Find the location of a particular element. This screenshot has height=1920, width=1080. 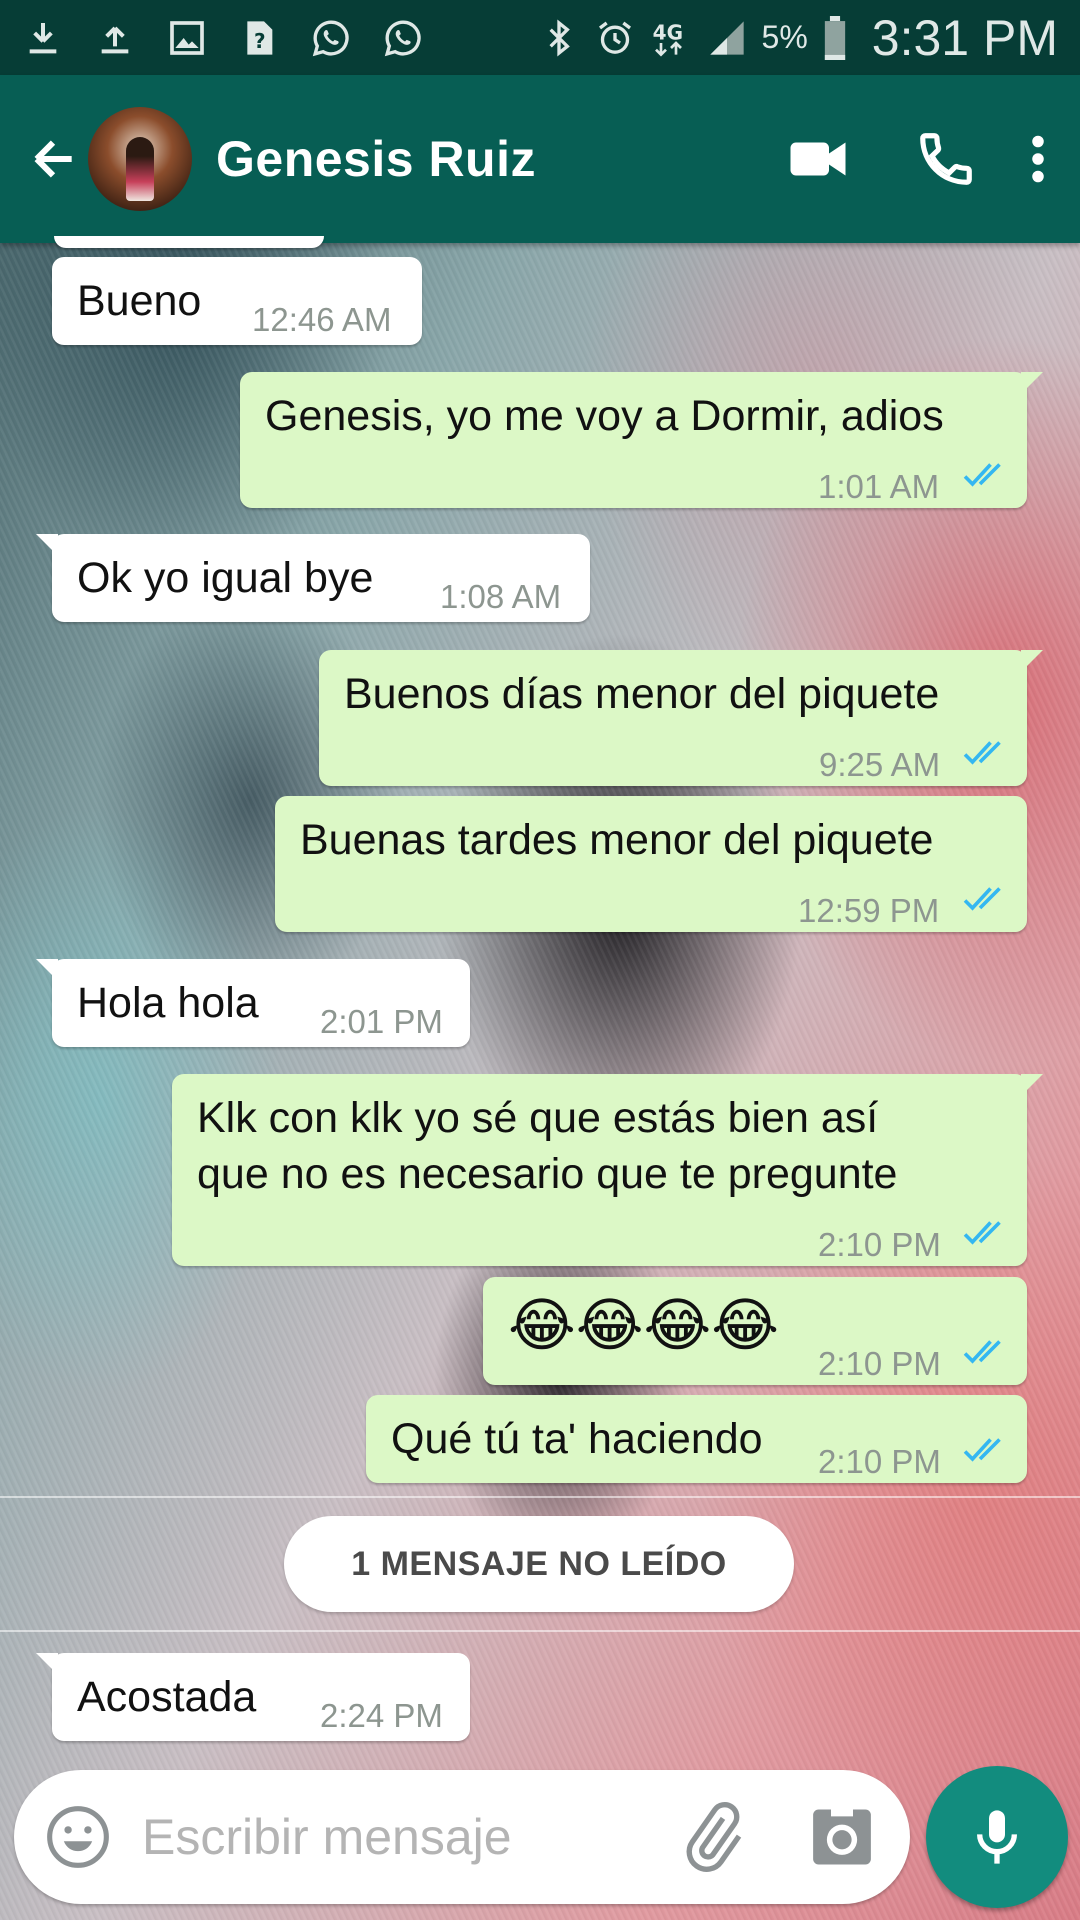

back-button is located at coordinates (53, 159).